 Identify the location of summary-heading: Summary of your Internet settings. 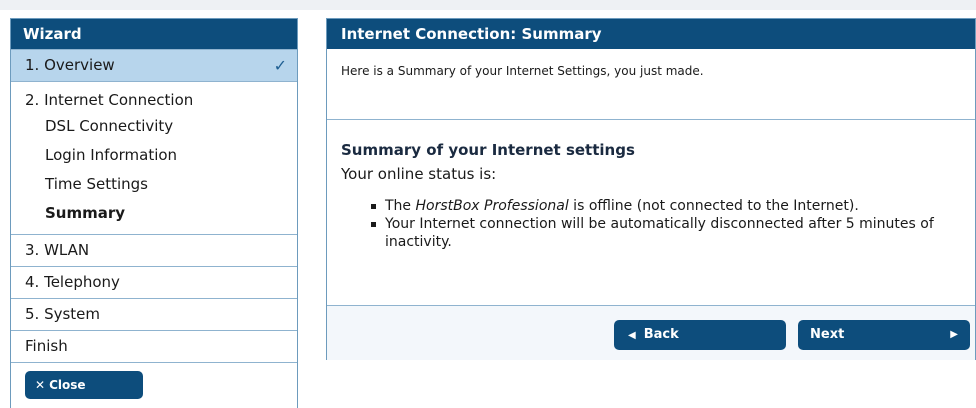
(488, 150).